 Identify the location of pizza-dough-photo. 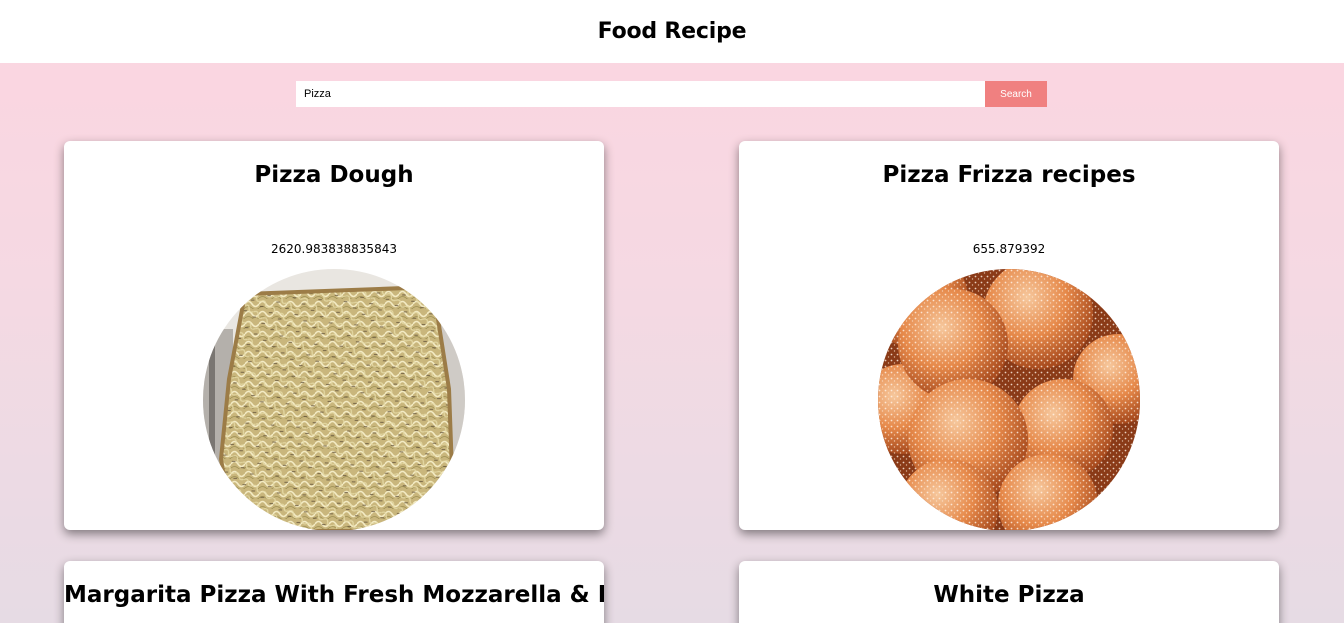
(334, 399).